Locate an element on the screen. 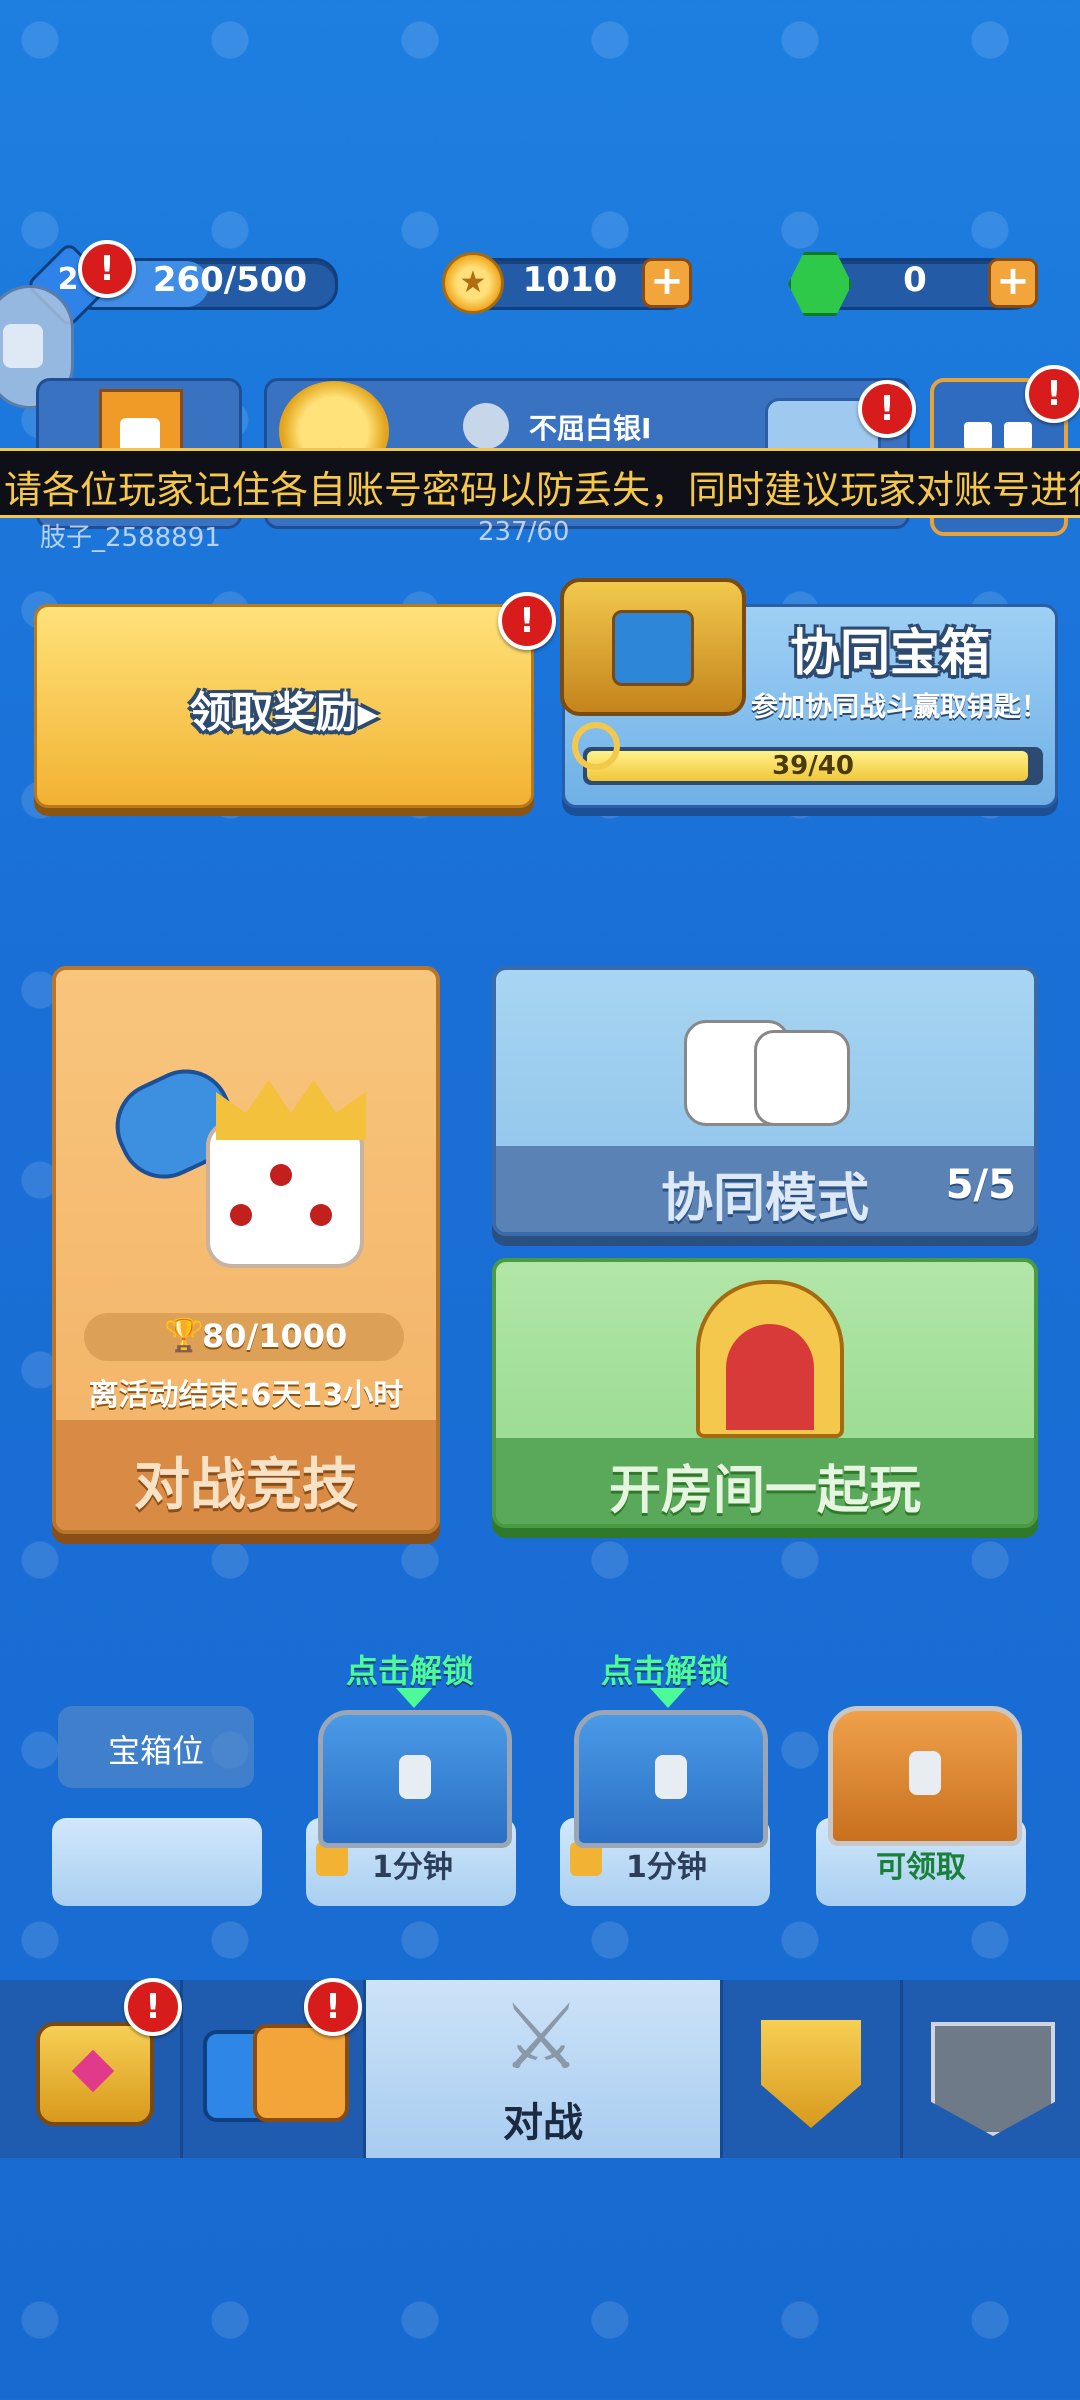 This screenshot has width=1080, height=2400. arrow-right-icon: ▸ is located at coordinates (368, 712).